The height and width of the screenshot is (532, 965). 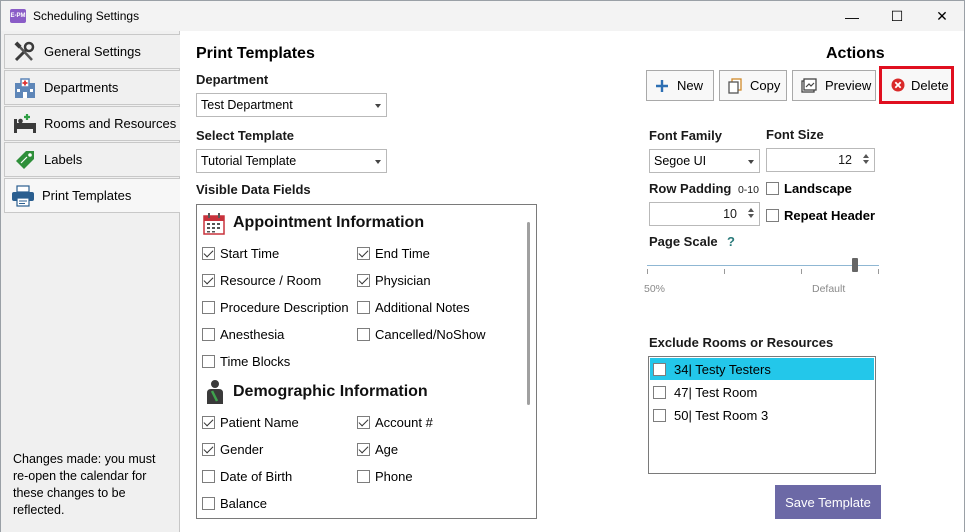 I want to click on row-padding-stepper: 10, so click(x=704, y=214).